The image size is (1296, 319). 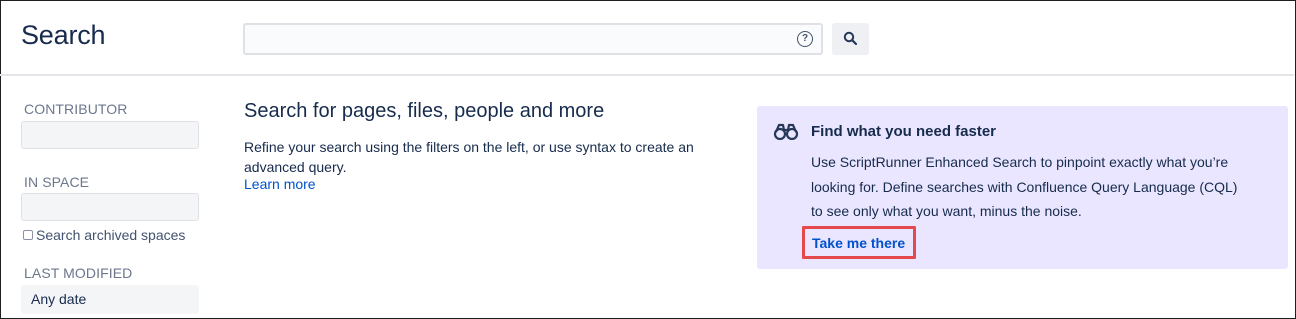 I want to click on last-modified-label: LAST MODIFIED, so click(x=78, y=273).